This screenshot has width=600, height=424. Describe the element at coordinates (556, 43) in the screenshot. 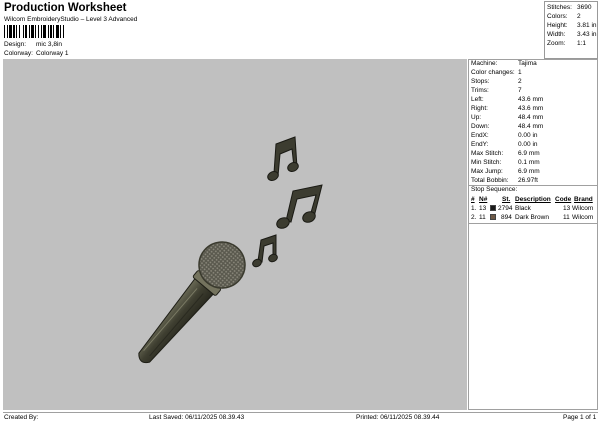

I see `zoom-label: Zoom:` at that location.